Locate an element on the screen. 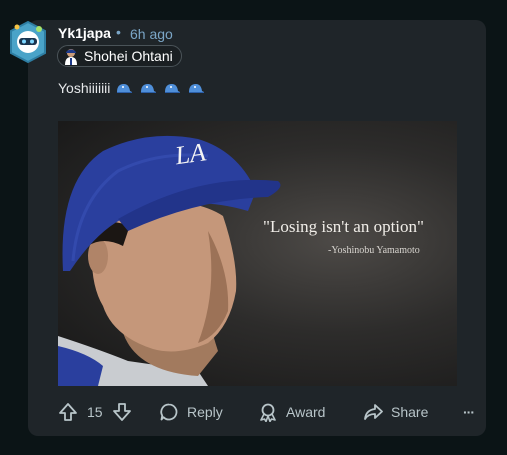 The height and width of the screenshot is (455, 507). cap-logo: LA is located at coordinates (189, 153).